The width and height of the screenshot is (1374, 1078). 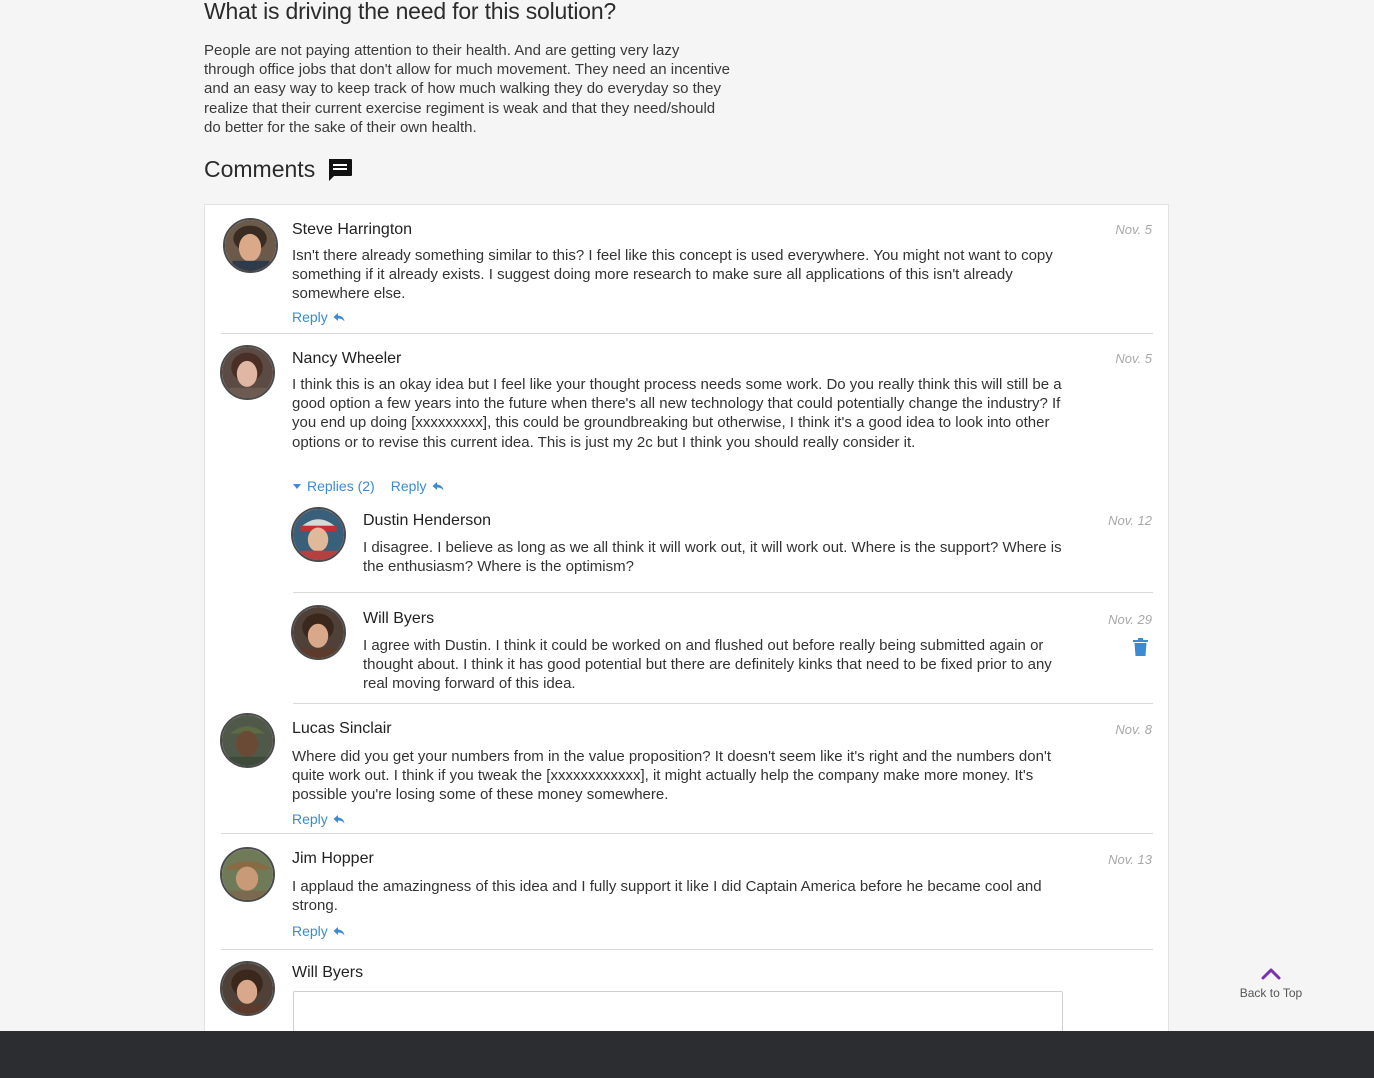 I want to click on reply-author: Will Byers, so click(x=398, y=619).